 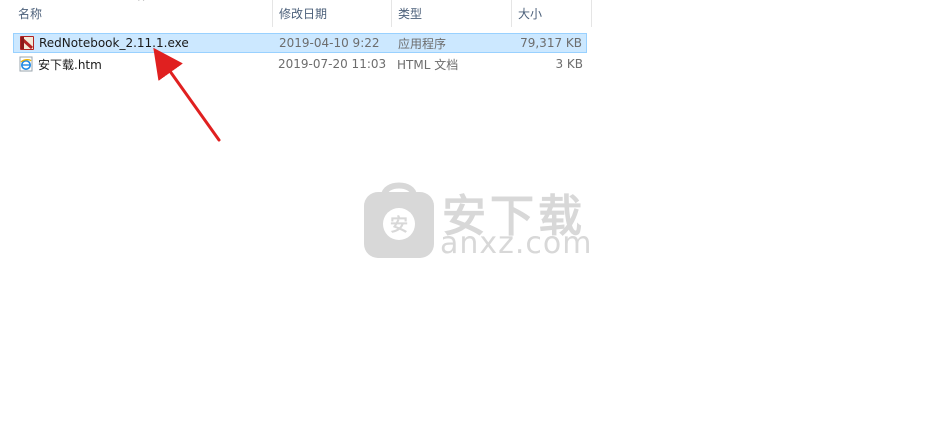 I want to click on shopping-bag-icon: 安, so click(x=399, y=220).